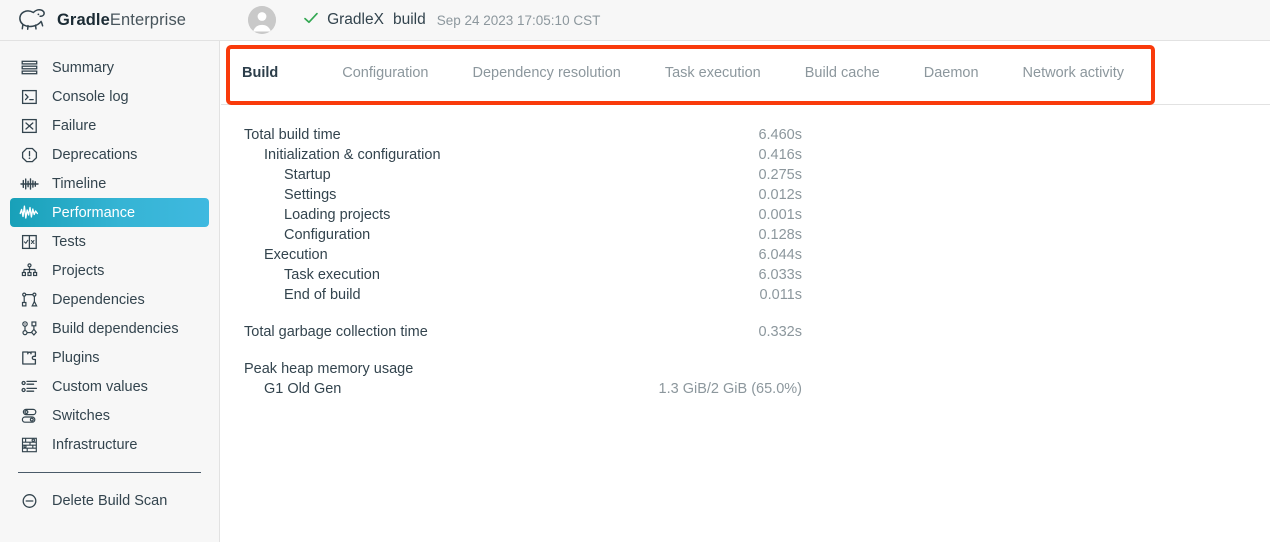 The height and width of the screenshot is (542, 1270). I want to click on table-row: Startup 0.275s, so click(745, 175).